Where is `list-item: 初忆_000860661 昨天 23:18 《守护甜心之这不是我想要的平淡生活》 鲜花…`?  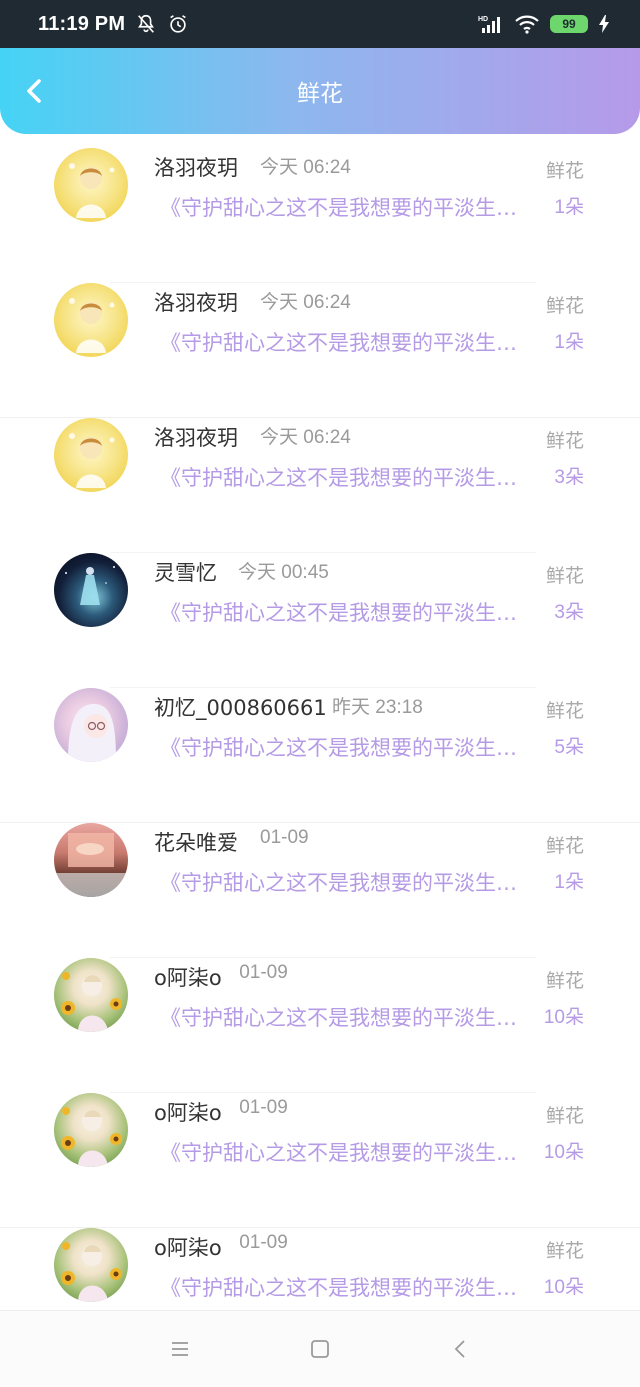
list-item: 初忆_000860661 昨天 23:18 《守护甜心之这不是我想要的平淡生活》 鲜花… is located at coordinates (320, 755).